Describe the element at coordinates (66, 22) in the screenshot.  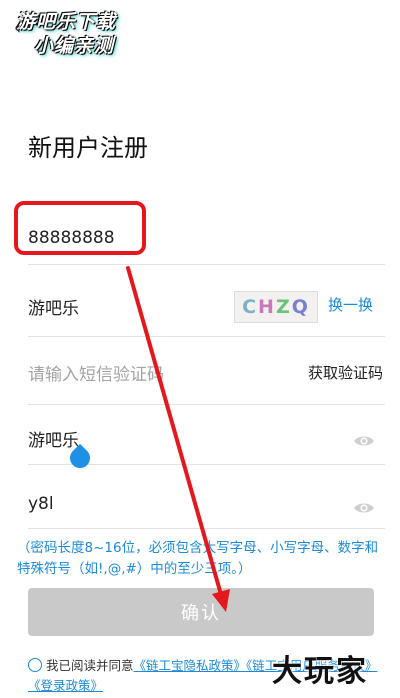
I see `watermark-line1: 游吧乐下载` at that location.